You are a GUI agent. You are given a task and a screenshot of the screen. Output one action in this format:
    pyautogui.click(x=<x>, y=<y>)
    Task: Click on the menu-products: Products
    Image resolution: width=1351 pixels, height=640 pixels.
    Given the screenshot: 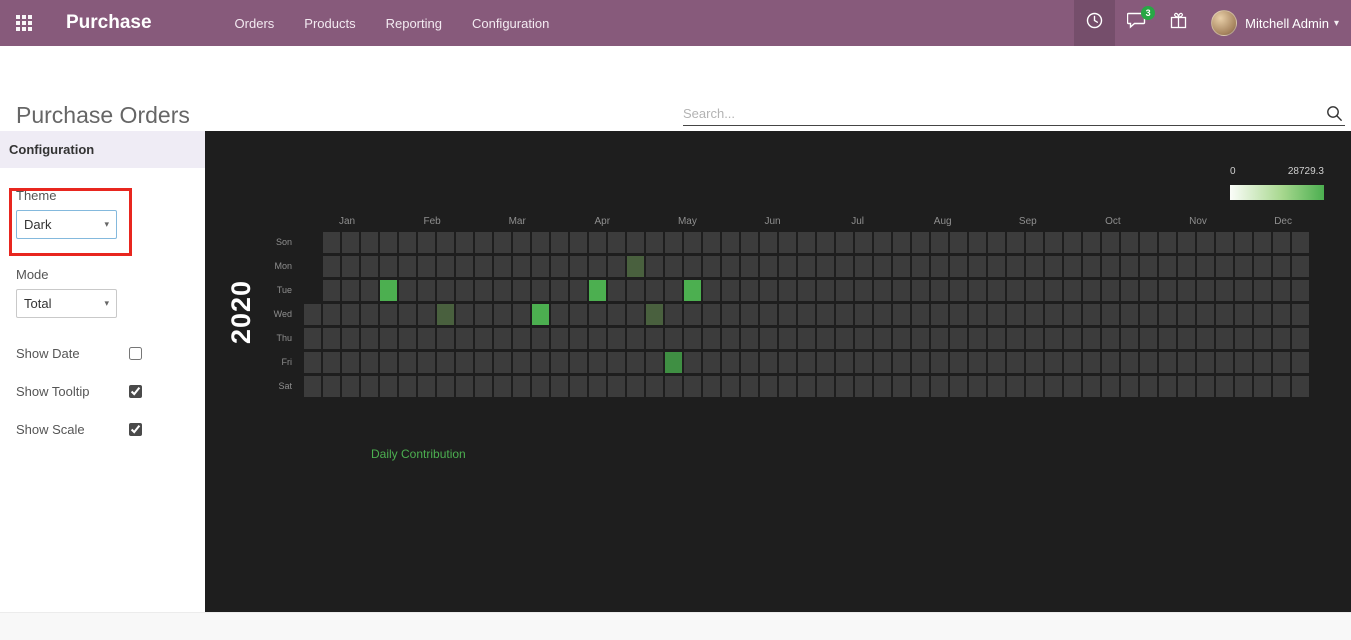 What is the action you would take?
    pyautogui.click(x=329, y=23)
    